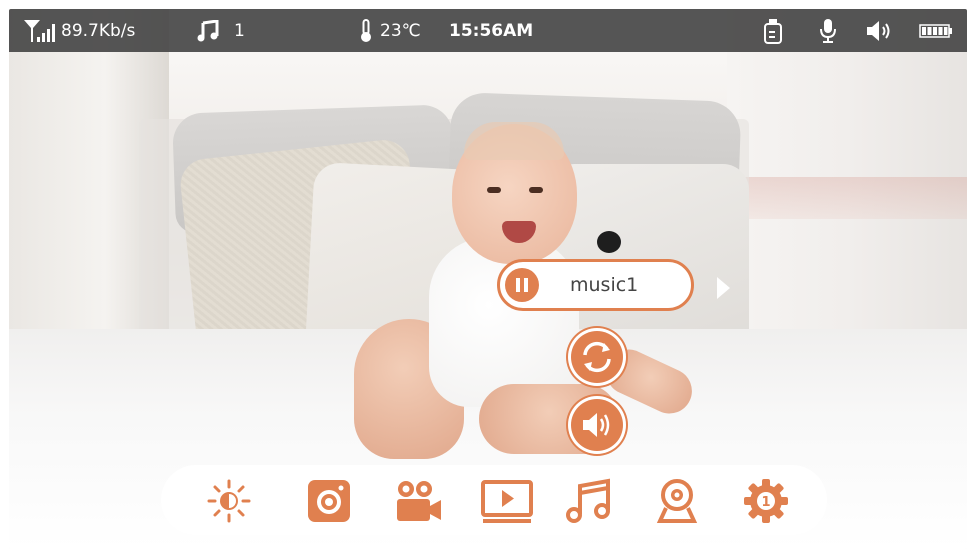  I want to click on curtain-right, so click(847, 174).